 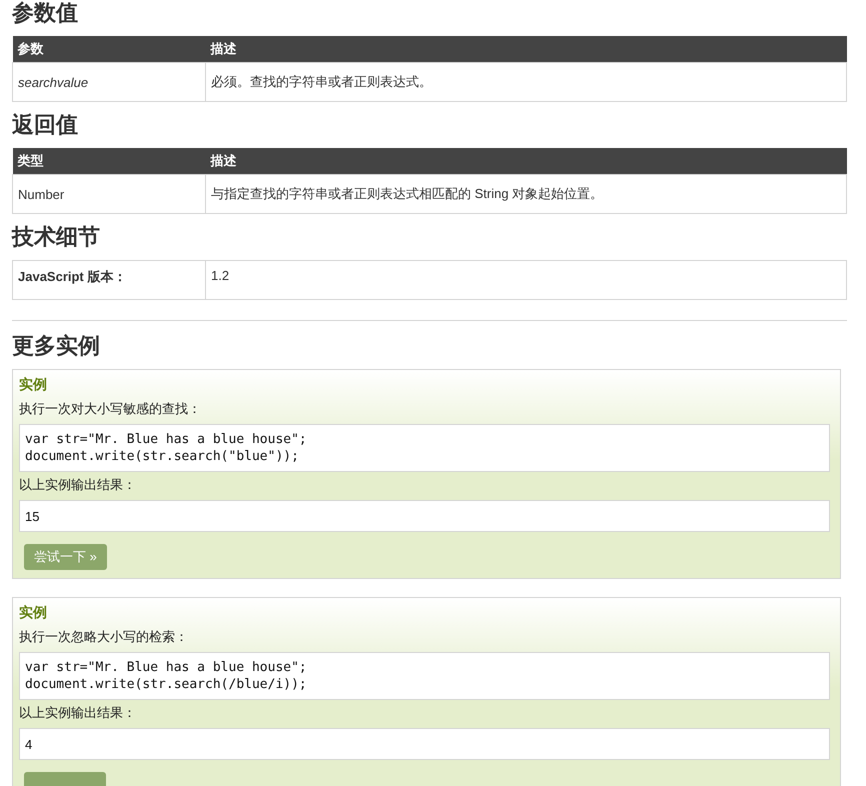 What do you see at coordinates (424, 516) in the screenshot?
I see `output-box: 15` at bounding box center [424, 516].